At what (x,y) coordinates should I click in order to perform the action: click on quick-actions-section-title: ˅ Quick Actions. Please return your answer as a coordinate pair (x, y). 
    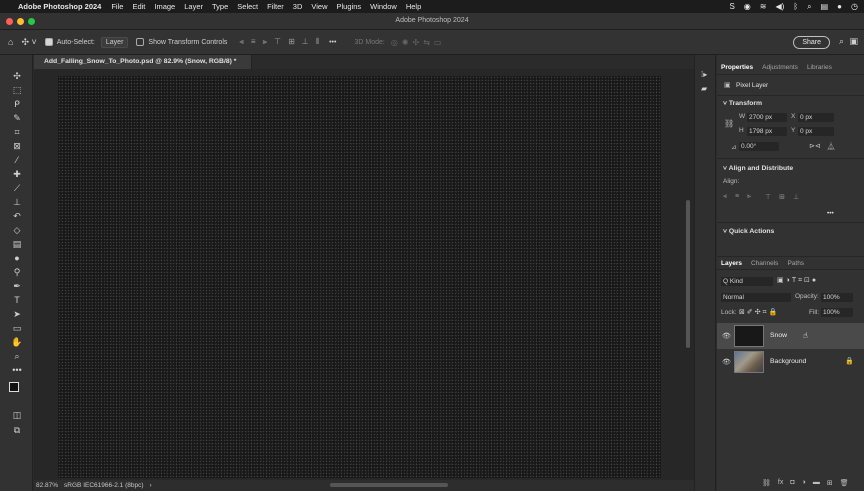
    Looking at the image, I should click on (748, 231).